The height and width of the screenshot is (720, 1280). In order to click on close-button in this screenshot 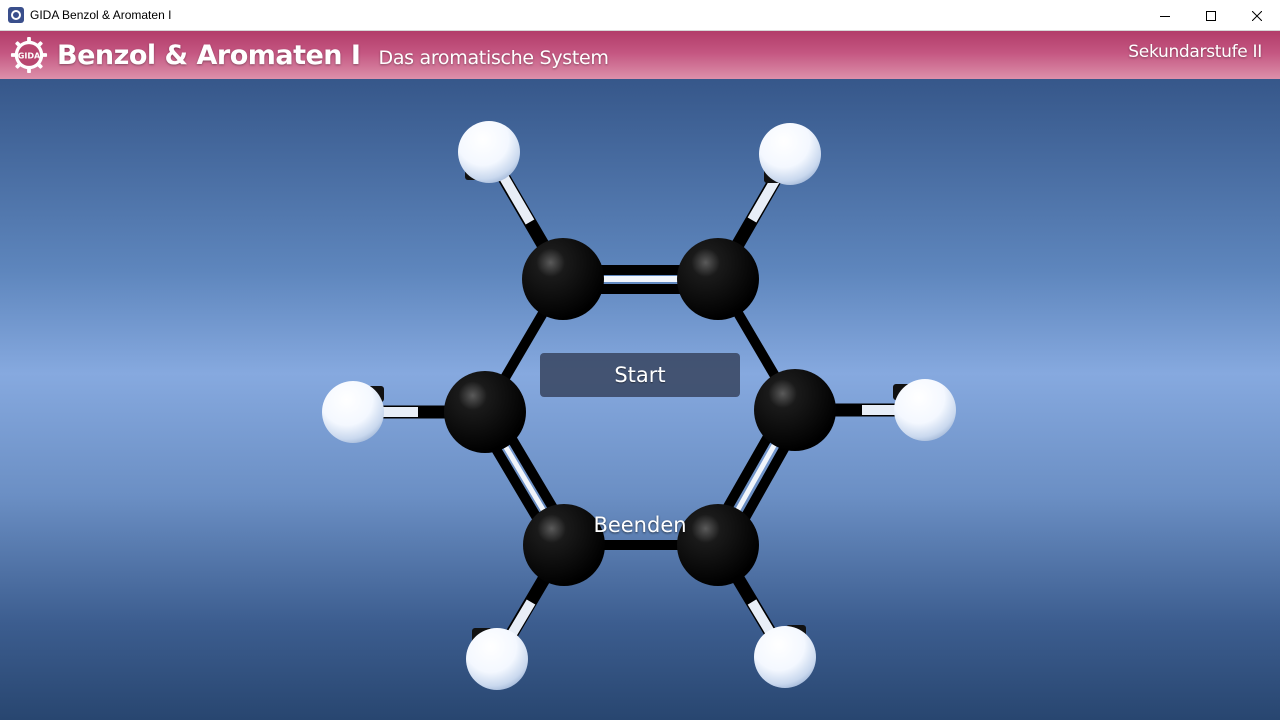, I will do `click(1257, 15)`.